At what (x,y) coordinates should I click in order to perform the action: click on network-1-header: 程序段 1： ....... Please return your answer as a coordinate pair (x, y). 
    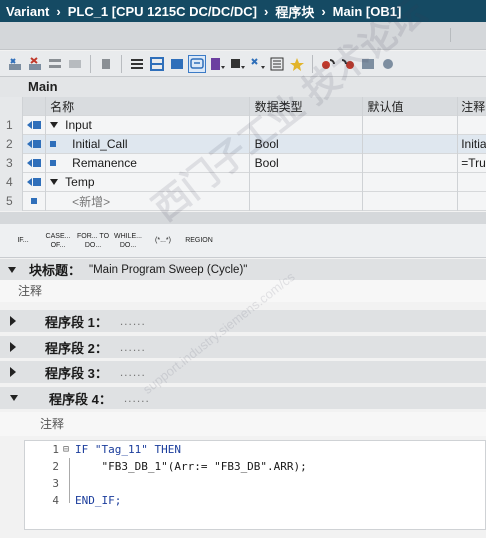
    Looking at the image, I should click on (243, 321).